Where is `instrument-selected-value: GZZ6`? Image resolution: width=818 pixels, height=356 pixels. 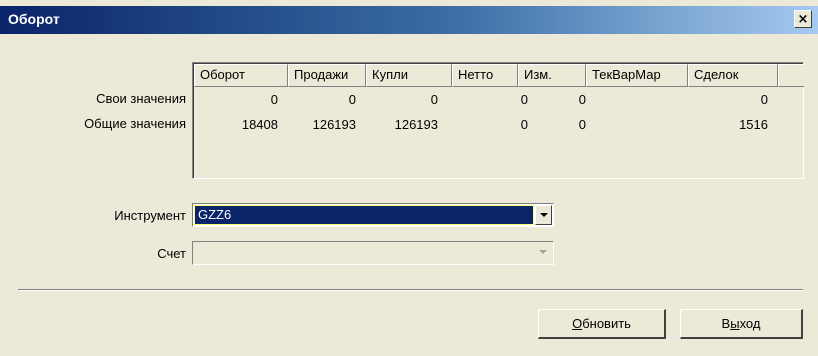
instrument-selected-value: GZZ6 is located at coordinates (364, 215).